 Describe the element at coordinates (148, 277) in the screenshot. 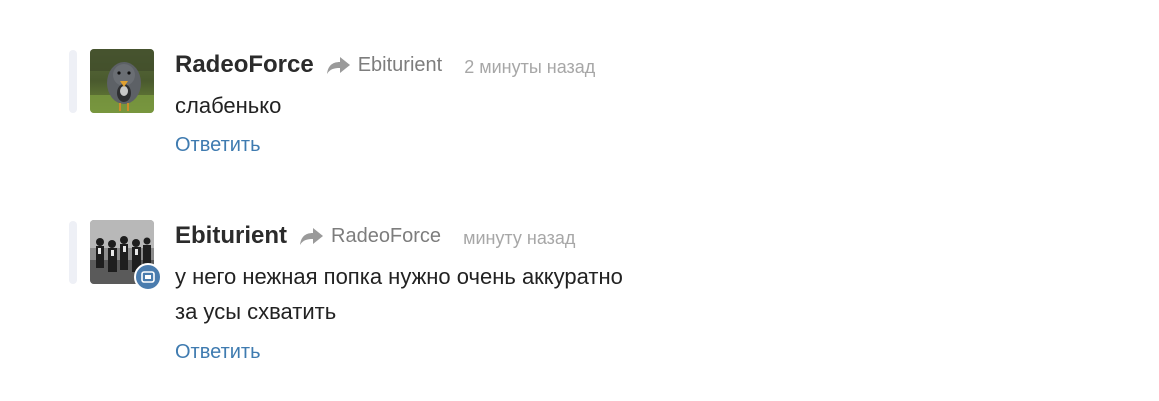

I see `camera-badge-icon` at that location.